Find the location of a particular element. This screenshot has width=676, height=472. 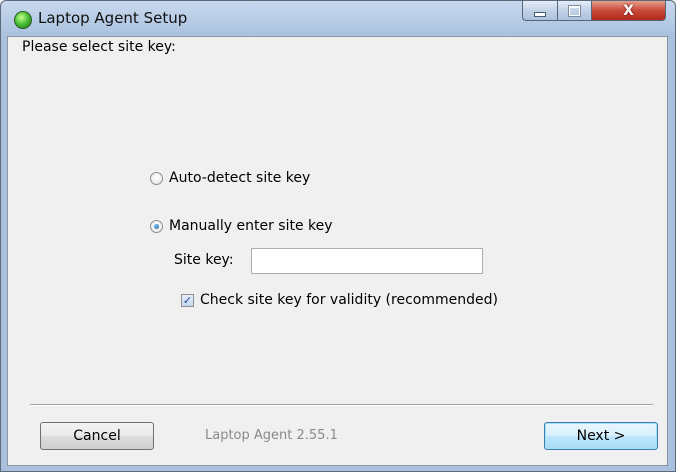

radio-auto-detect-indicator is located at coordinates (156, 178).